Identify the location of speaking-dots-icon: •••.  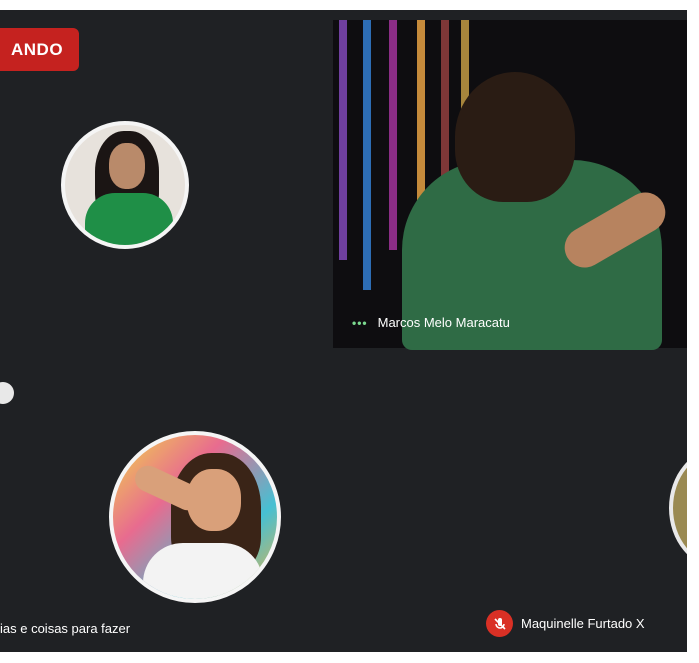
(360, 322).